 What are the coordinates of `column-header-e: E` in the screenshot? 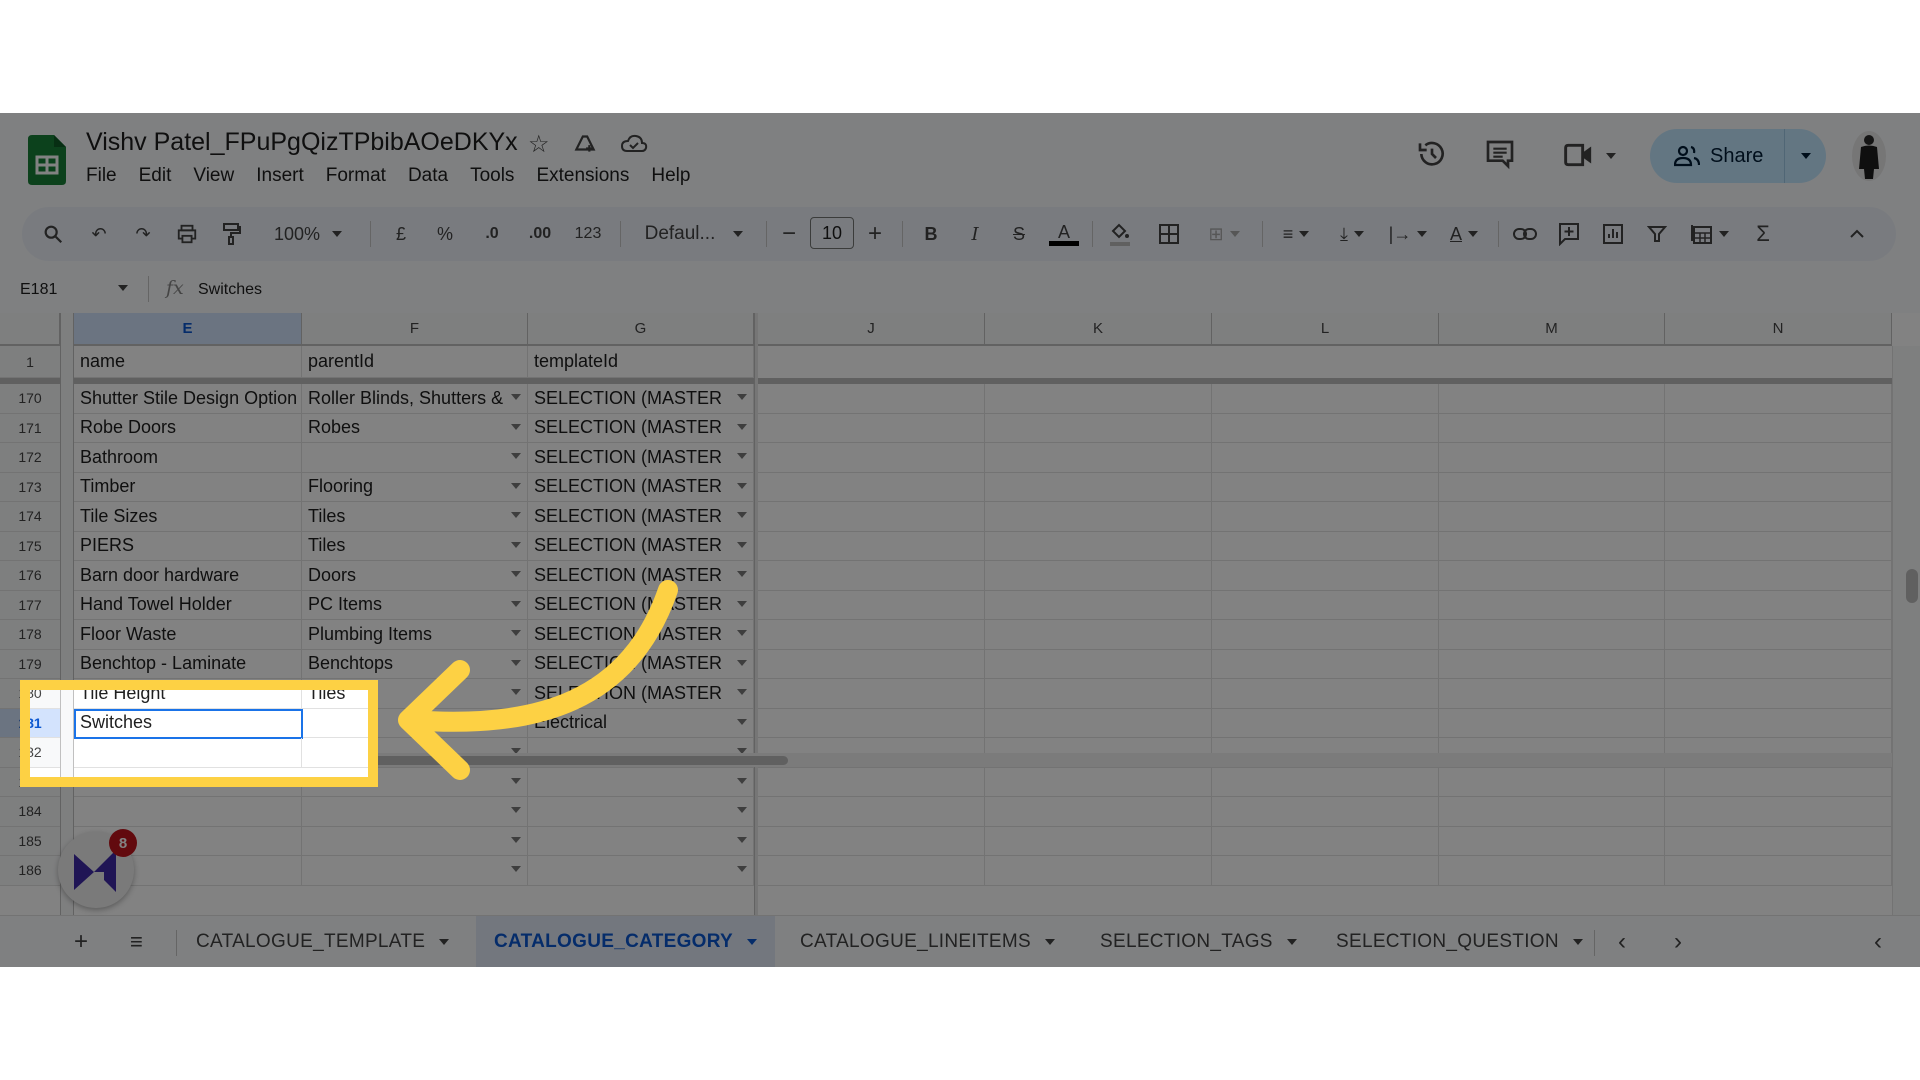 It's located at (188, 329).